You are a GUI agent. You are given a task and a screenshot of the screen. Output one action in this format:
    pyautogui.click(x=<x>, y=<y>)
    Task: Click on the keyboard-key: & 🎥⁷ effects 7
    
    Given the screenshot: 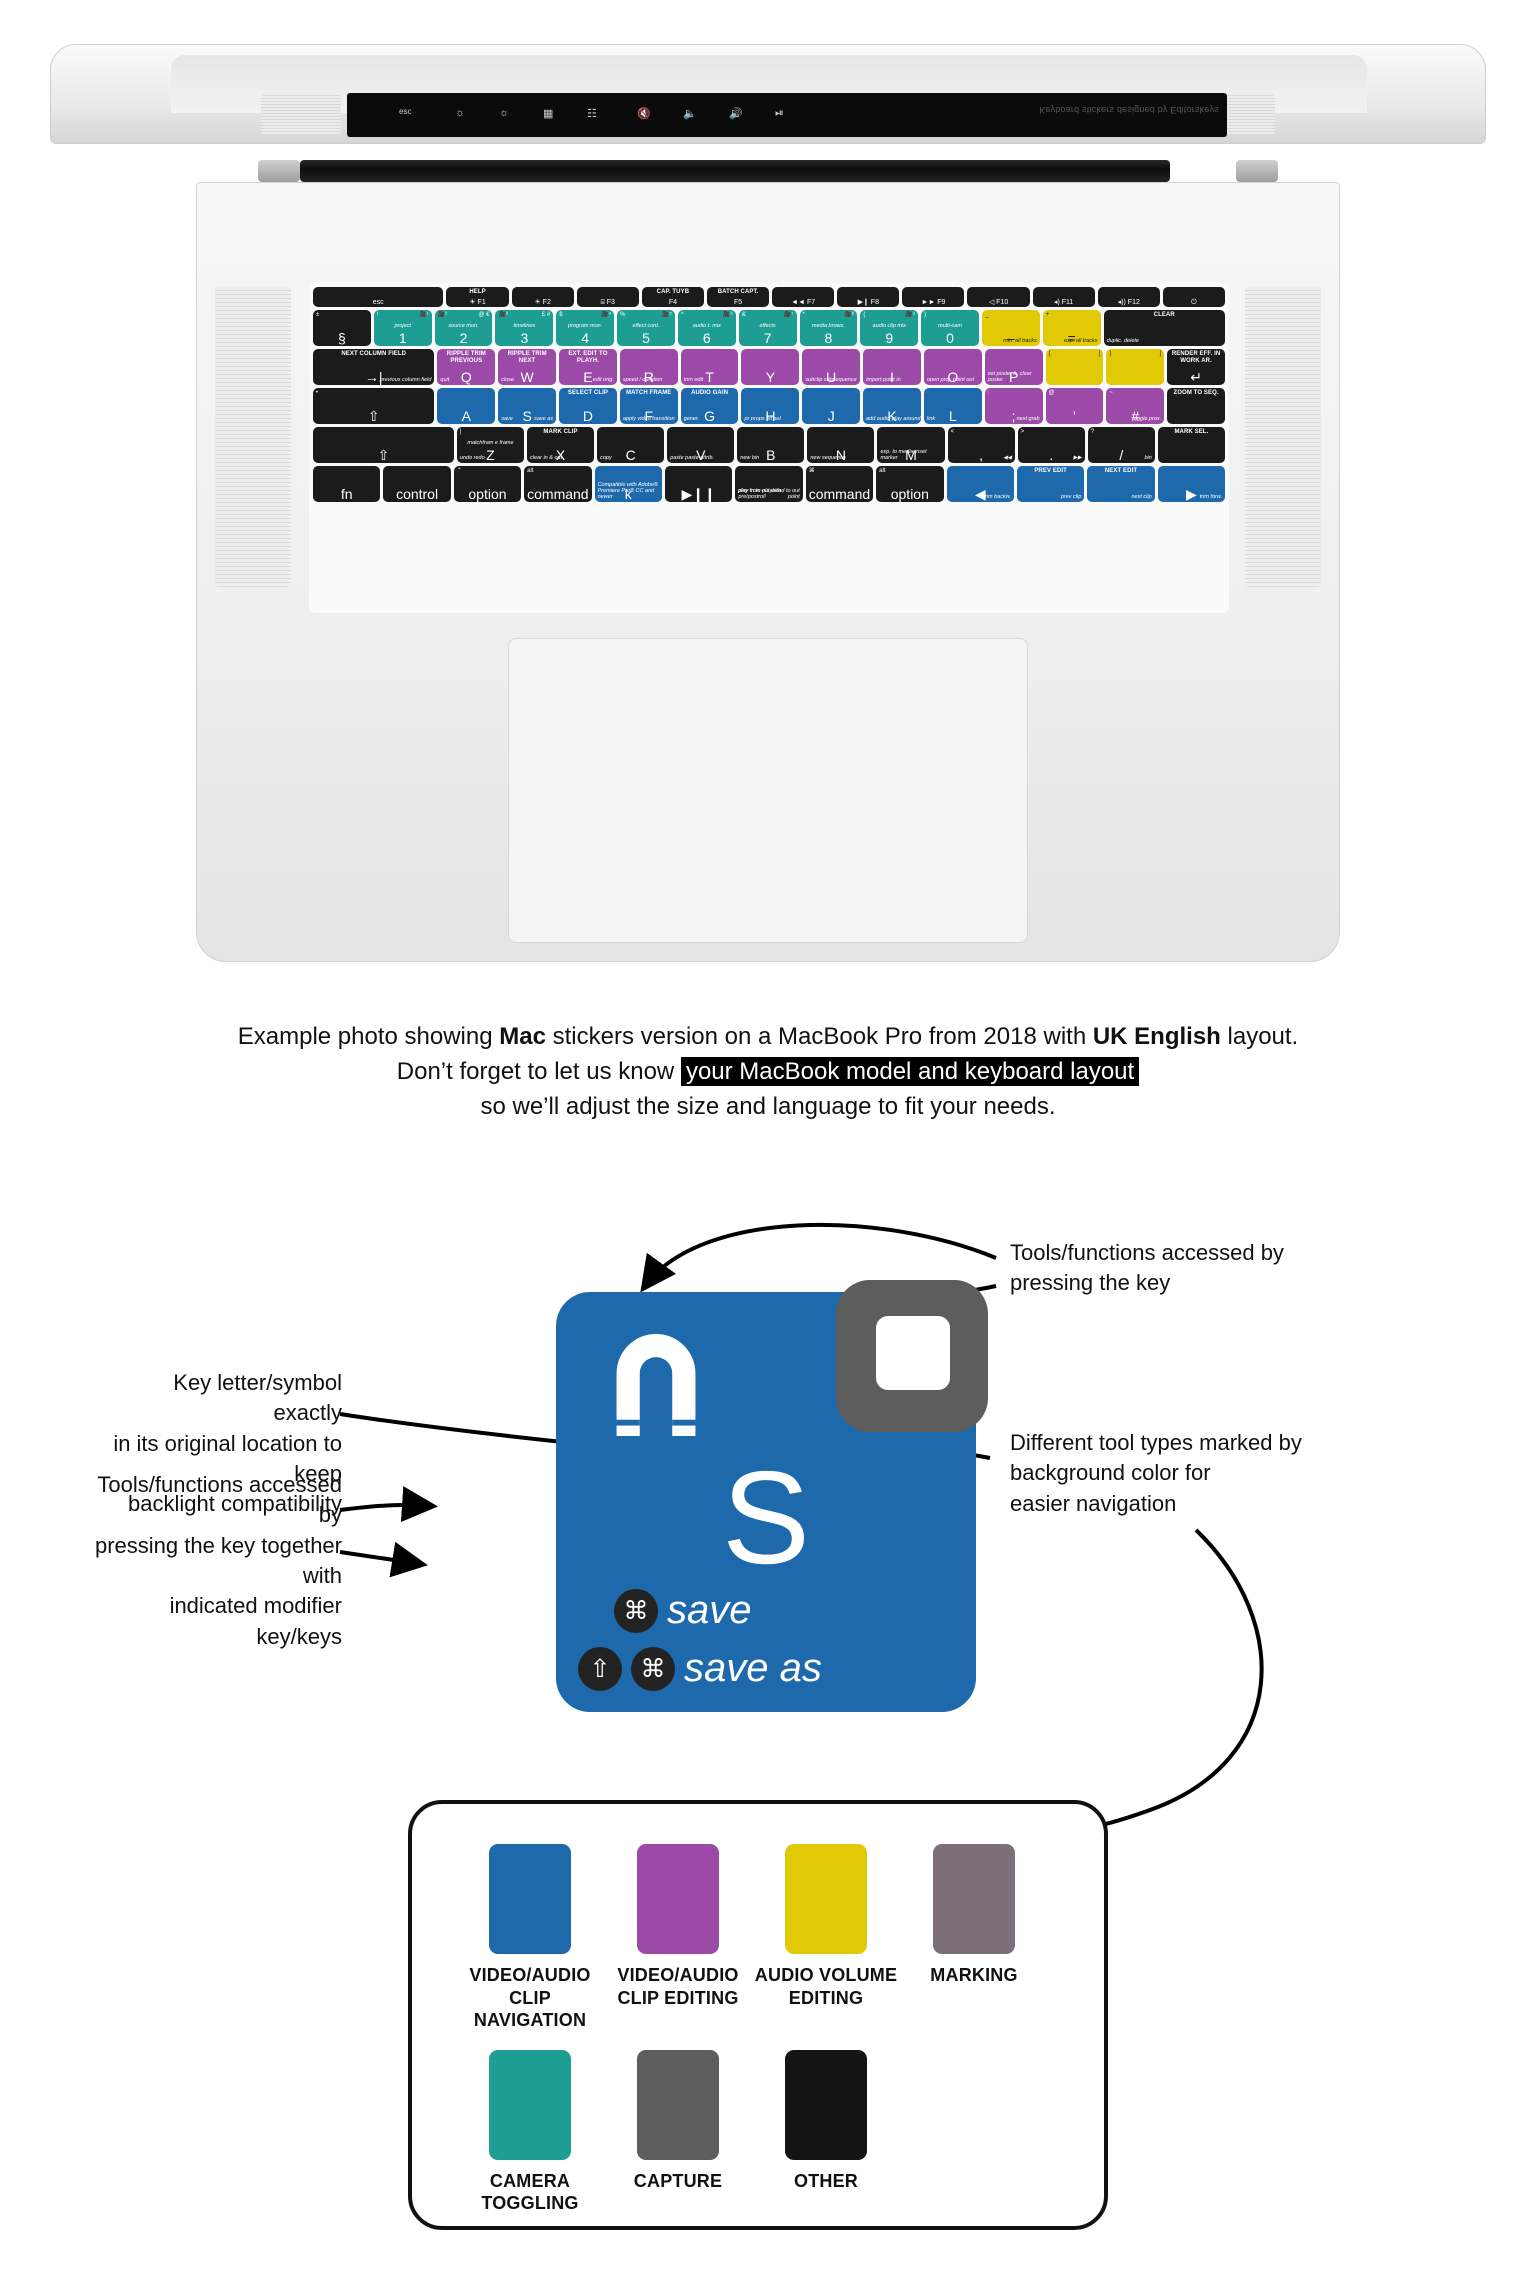 What is the action you would take?
    pyautogui.click(x=767, y=328)
    